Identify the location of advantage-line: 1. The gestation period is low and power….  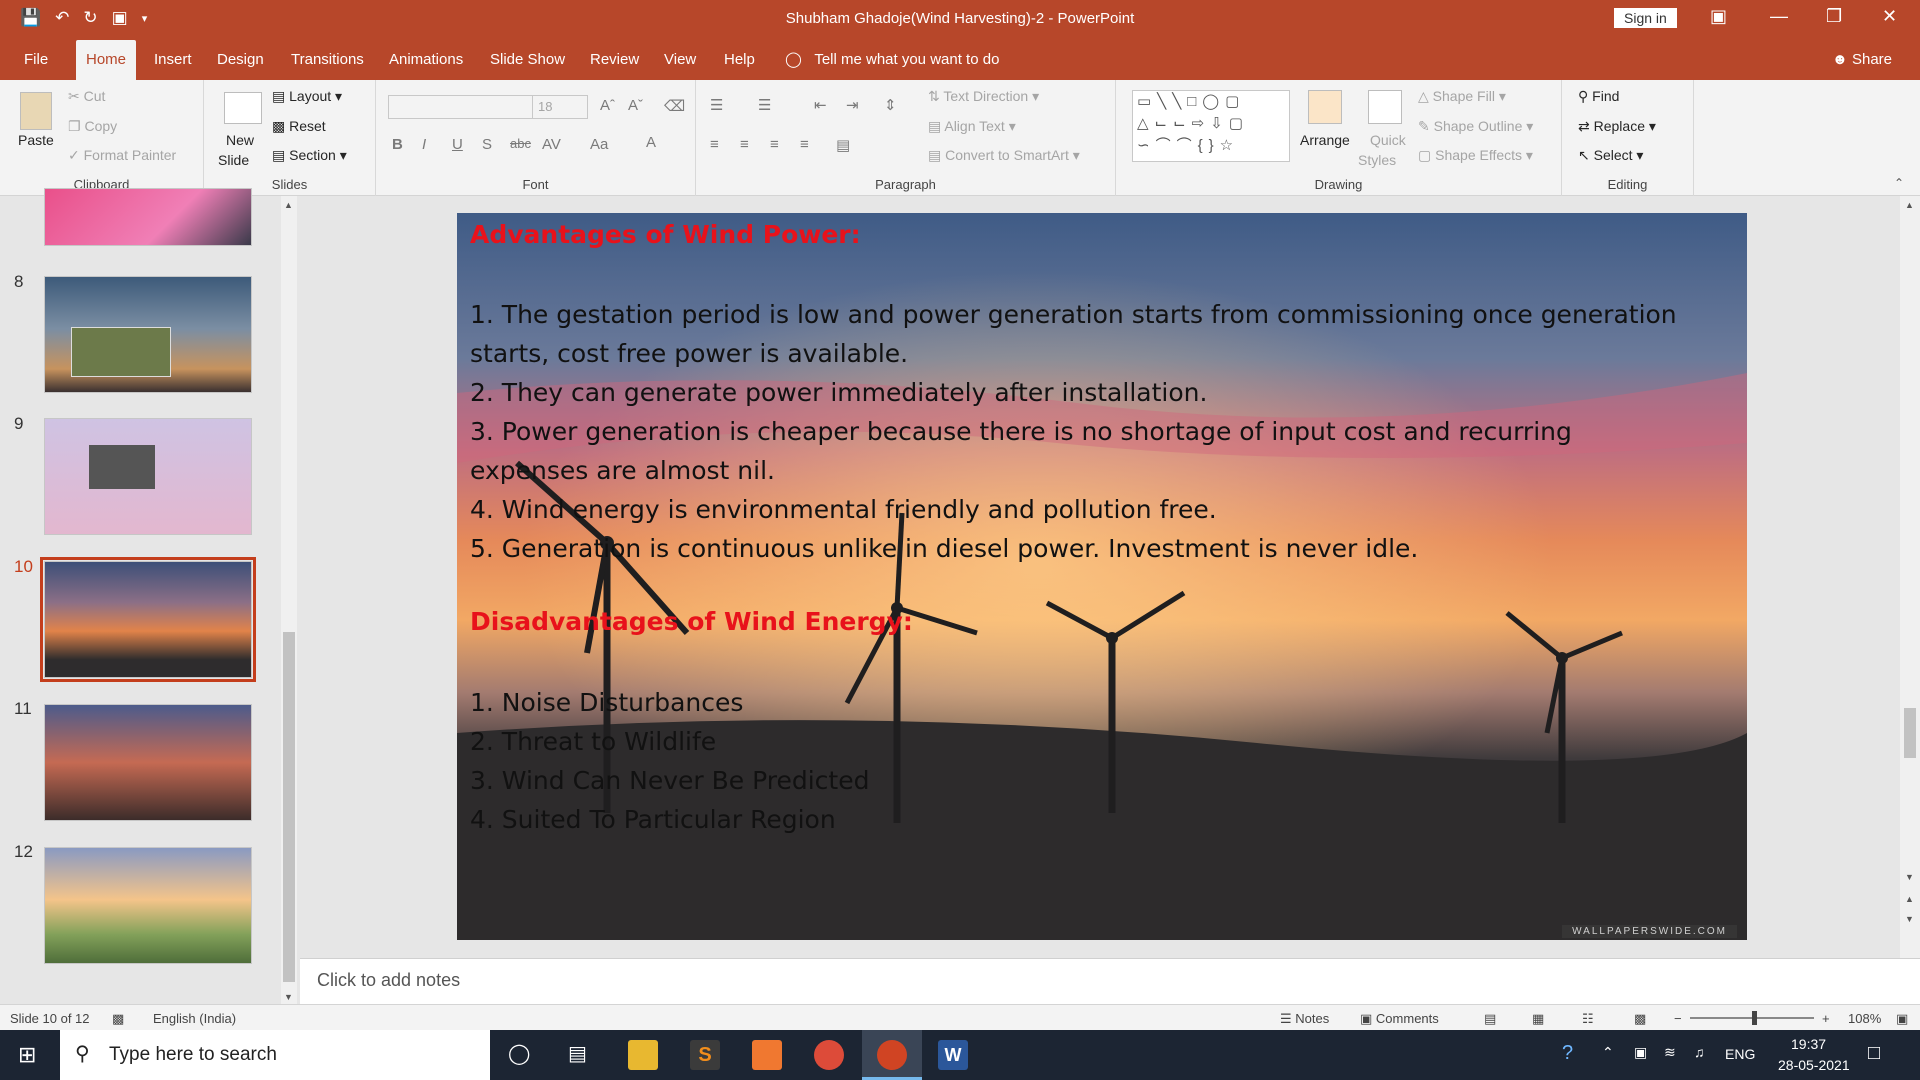
(1073, 314).